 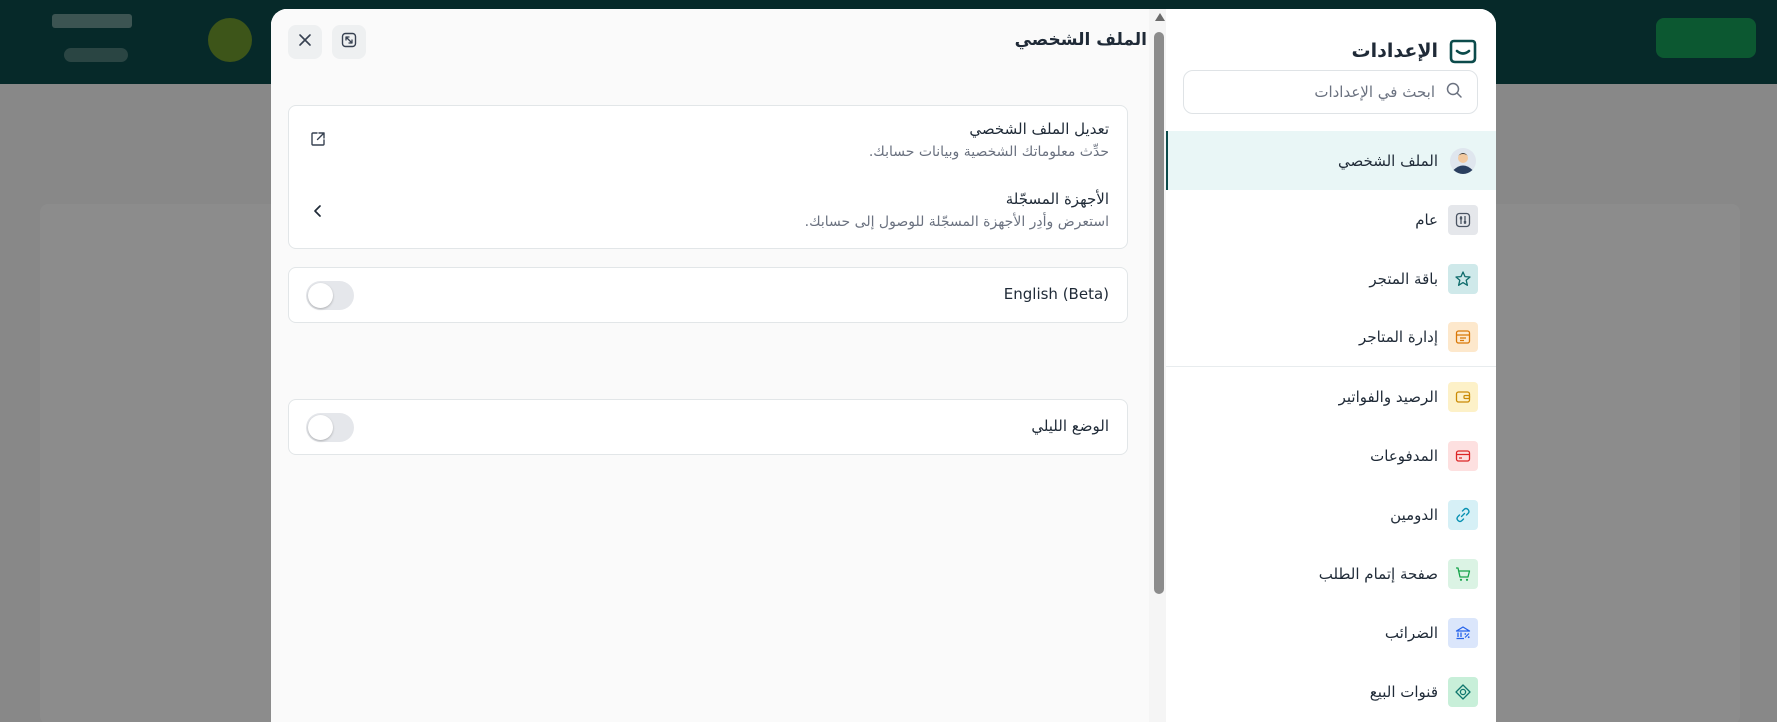 I want to click on panel-header: الملف الشخصي, so click(x=710, y=43).